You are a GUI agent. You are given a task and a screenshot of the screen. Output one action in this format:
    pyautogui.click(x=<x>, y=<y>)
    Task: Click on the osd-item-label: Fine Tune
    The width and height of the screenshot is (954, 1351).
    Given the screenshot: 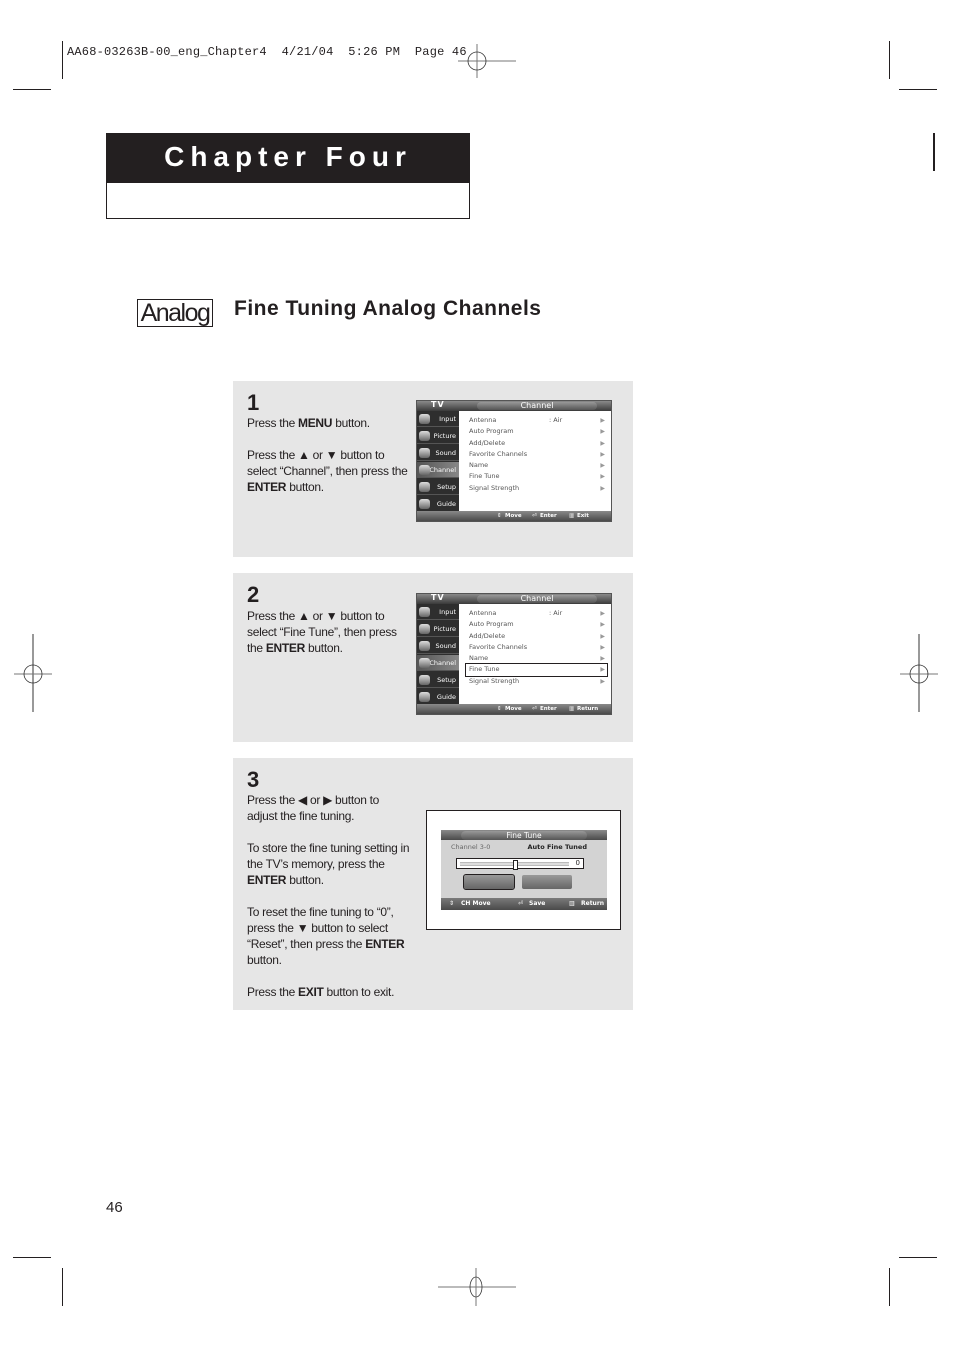 What is the action you would take?
    pyautogui.click(x=484, y=476)
    